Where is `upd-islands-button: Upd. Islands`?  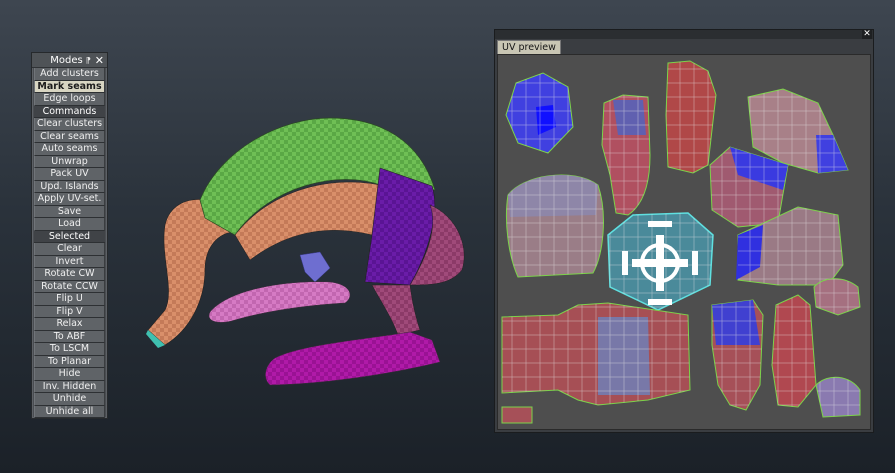
upd-islands-button: Upd. Islands is located at coordinates (69, 186).